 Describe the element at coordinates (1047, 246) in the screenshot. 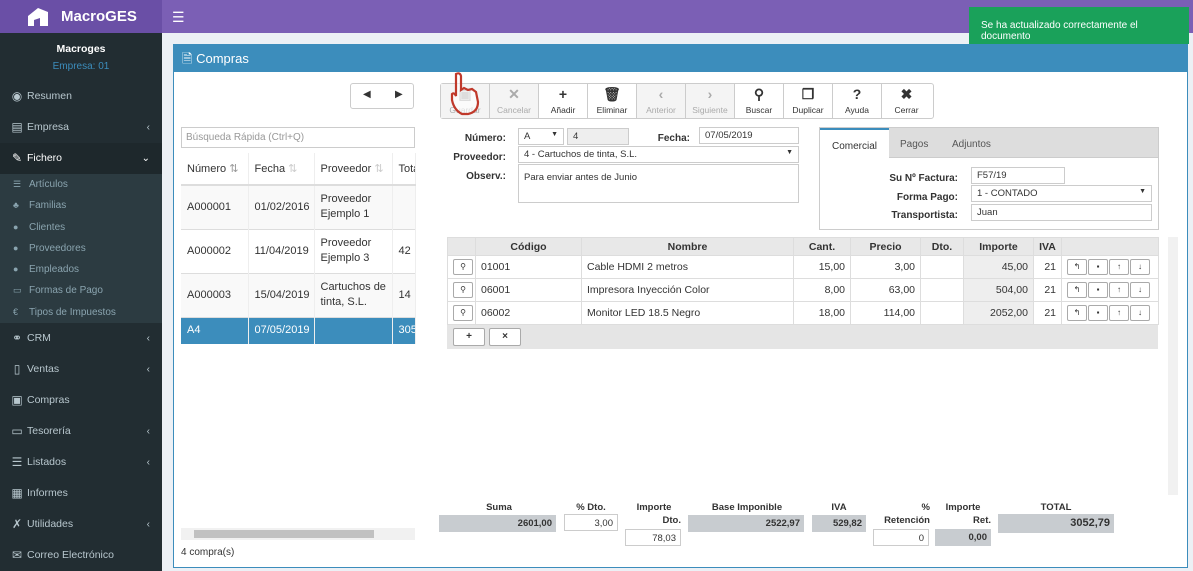

I see `col-iva: IVA` at that location.